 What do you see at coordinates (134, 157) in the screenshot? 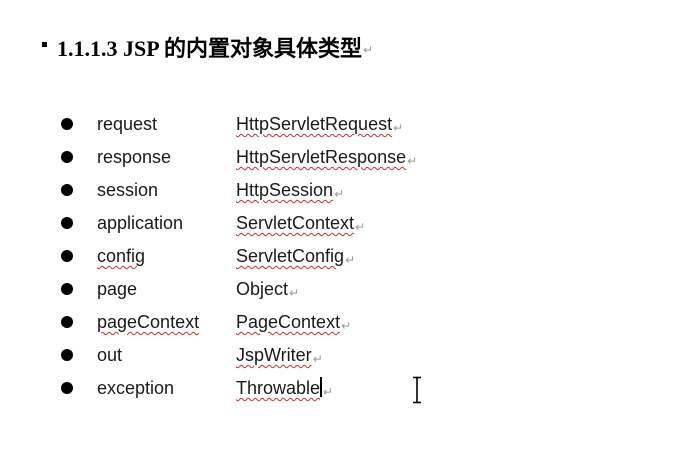
I see `object-name: response` at bounding box center [134, 157].